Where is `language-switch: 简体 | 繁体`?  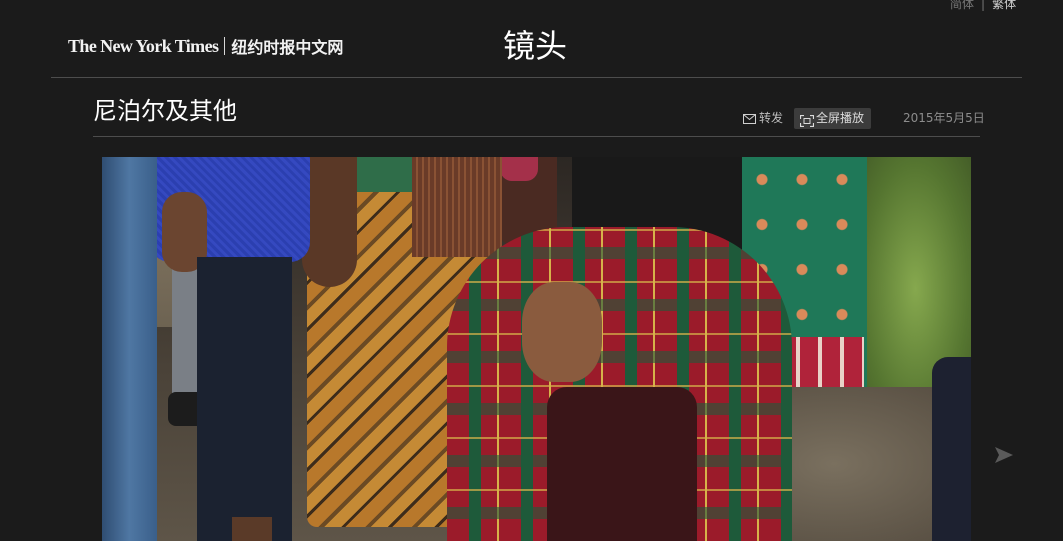 language-switch: 简体 | 繁体 is located at coordinates (983, 5).